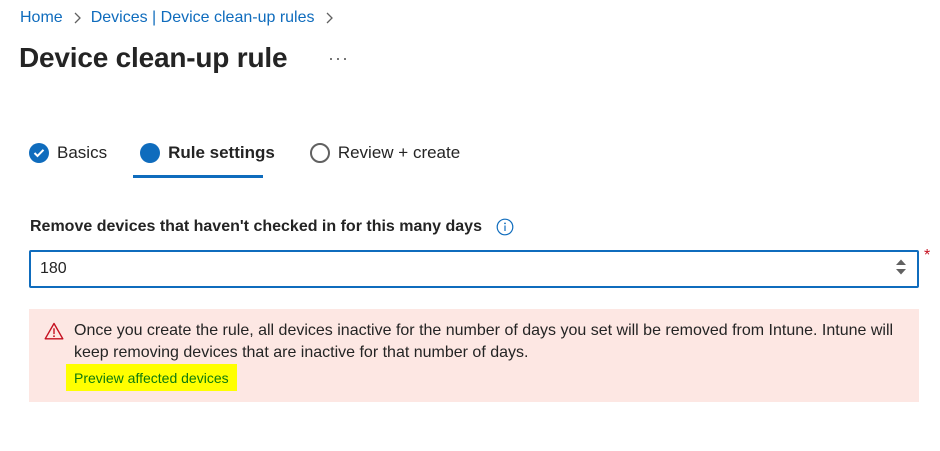  What do you see at coordinates (82, 152) in the screenshot?
I see `tab-basics-label: Basics` at bounding box center [82, 152].